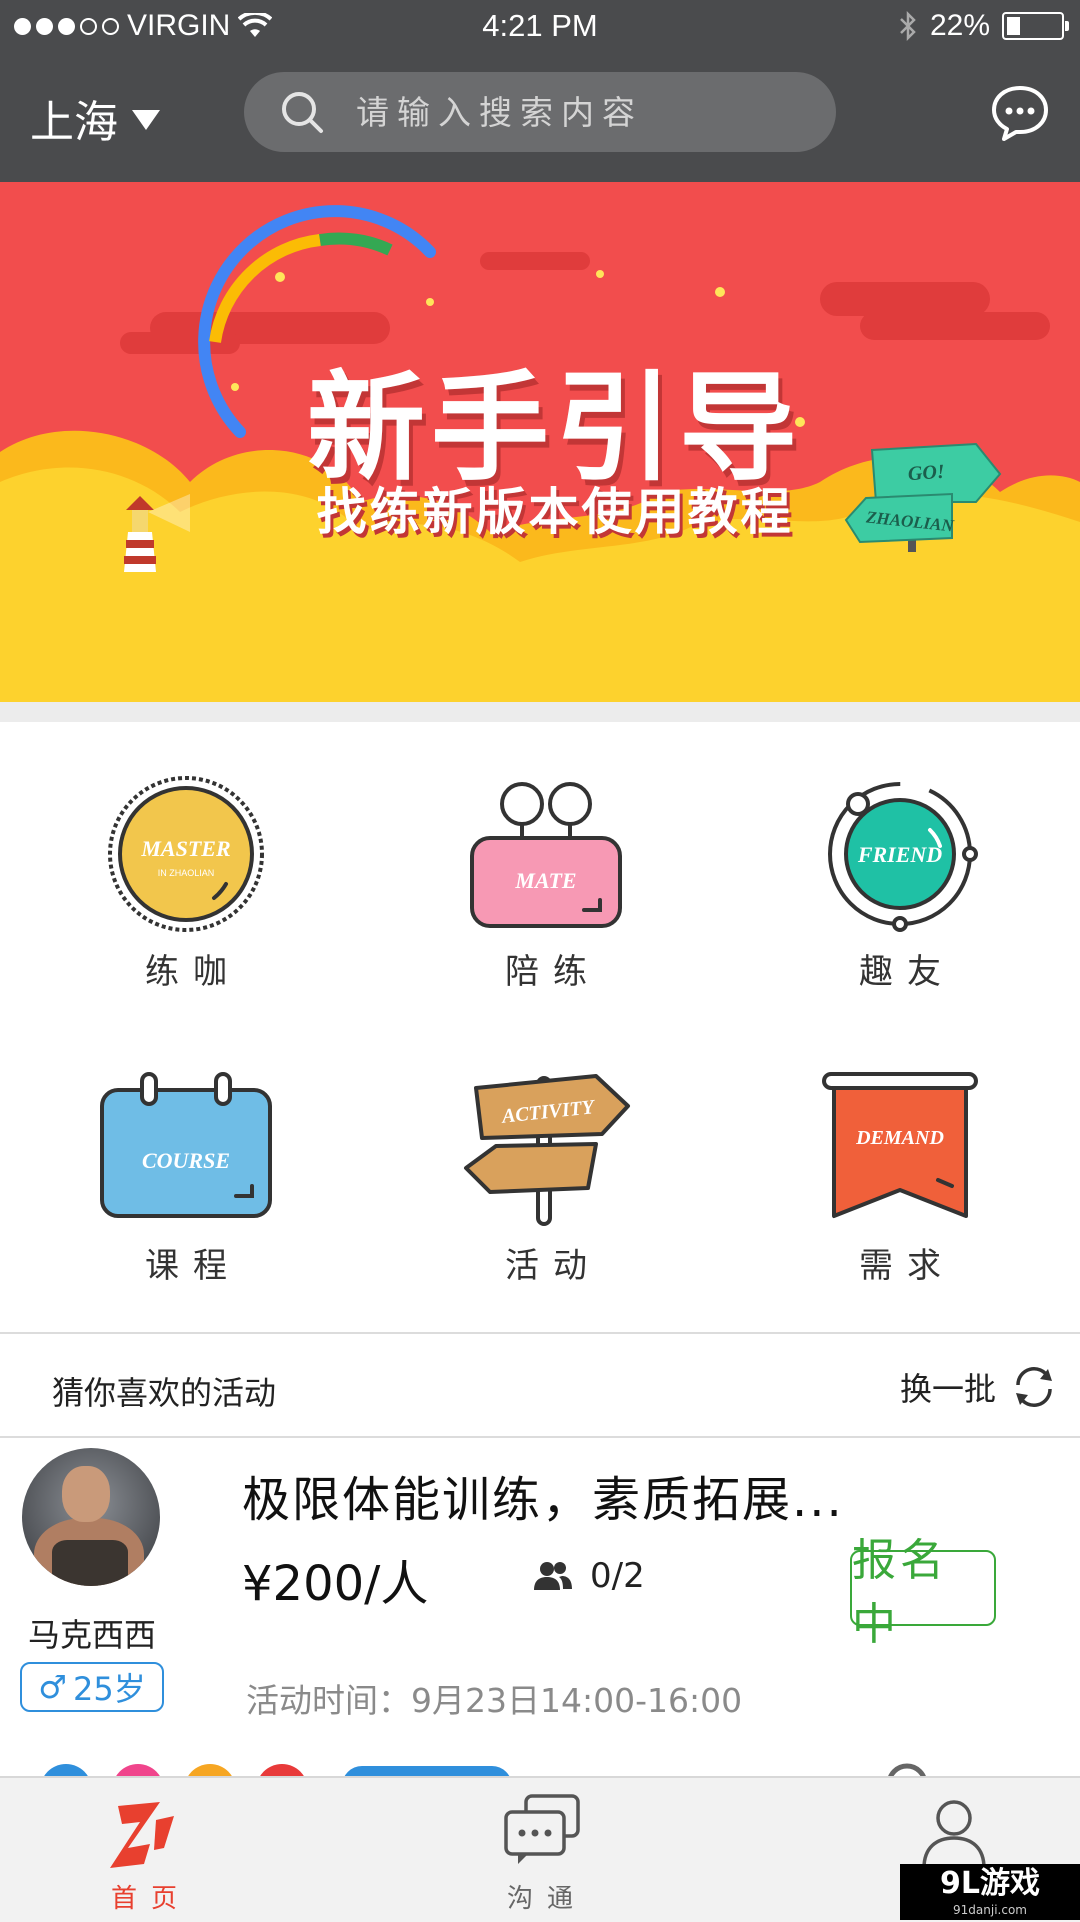  I want to click on category-friend: FRIEND 趣友, so click(900, 883).